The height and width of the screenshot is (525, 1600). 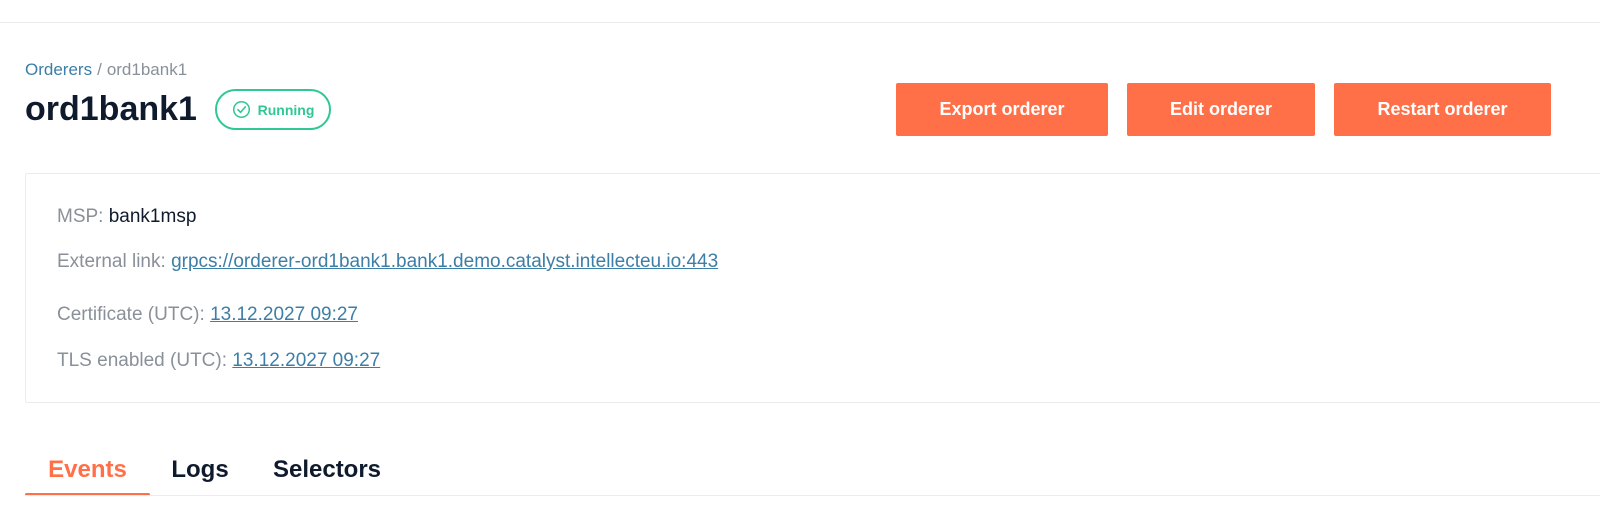 I want to click on certificate-date-link: 13.12.2027 09:27, so click(x=284, y=314).